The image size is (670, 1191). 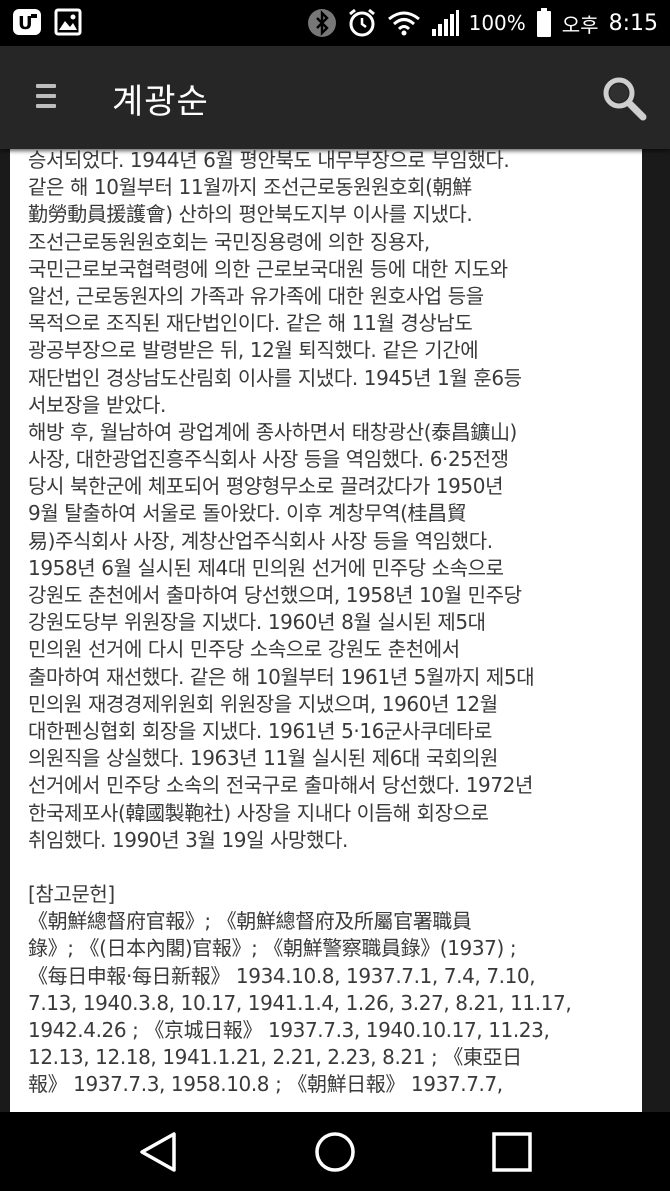 What do you see at coordinates (512, 1152) in the screenshot?
I see `recents-icon` at bounding box center [512, 1152].